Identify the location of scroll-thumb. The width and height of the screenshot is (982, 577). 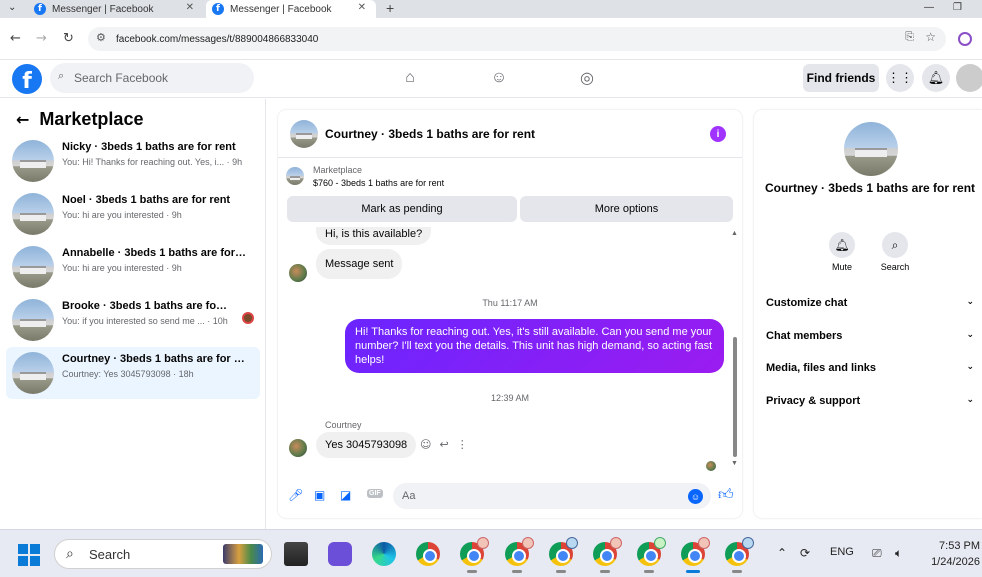
(735, 397).